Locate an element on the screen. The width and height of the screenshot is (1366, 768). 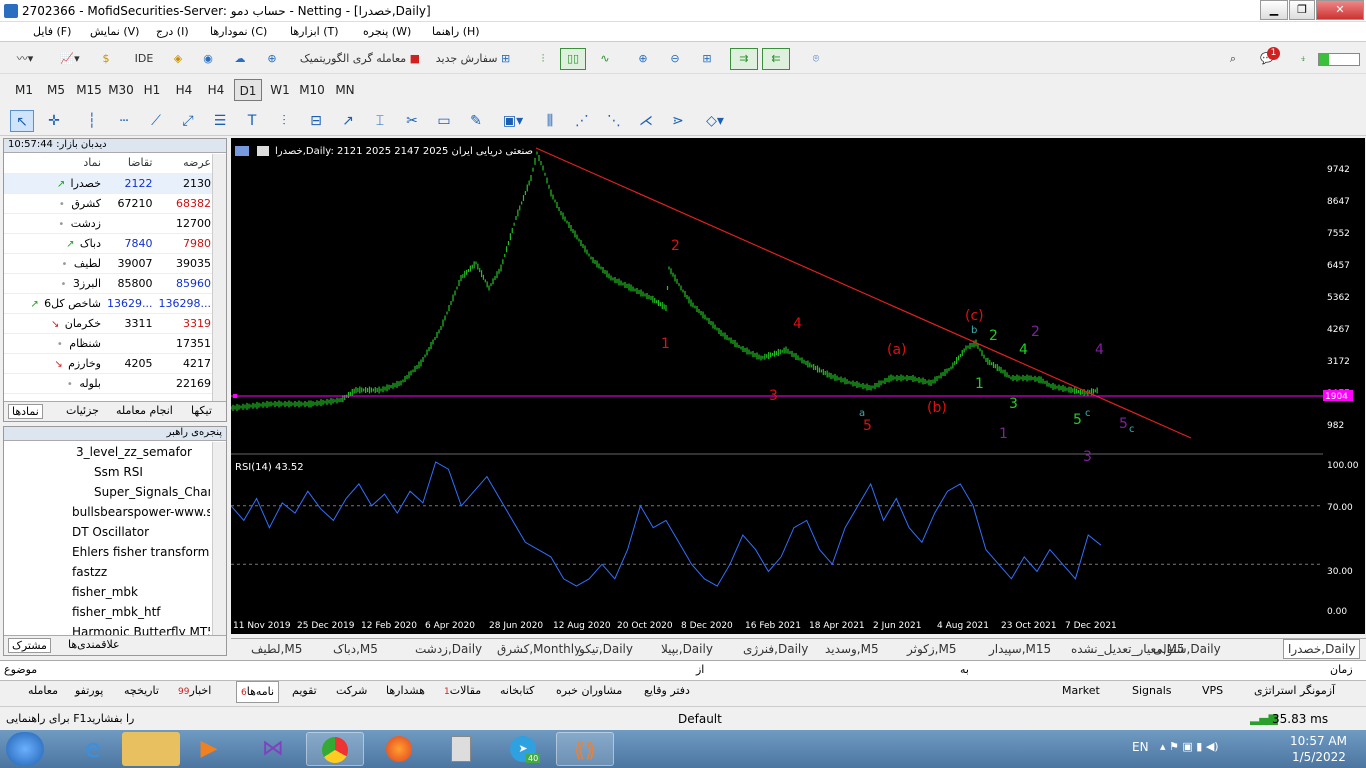
ide-button: IDE is located at coordinates (144, 59).